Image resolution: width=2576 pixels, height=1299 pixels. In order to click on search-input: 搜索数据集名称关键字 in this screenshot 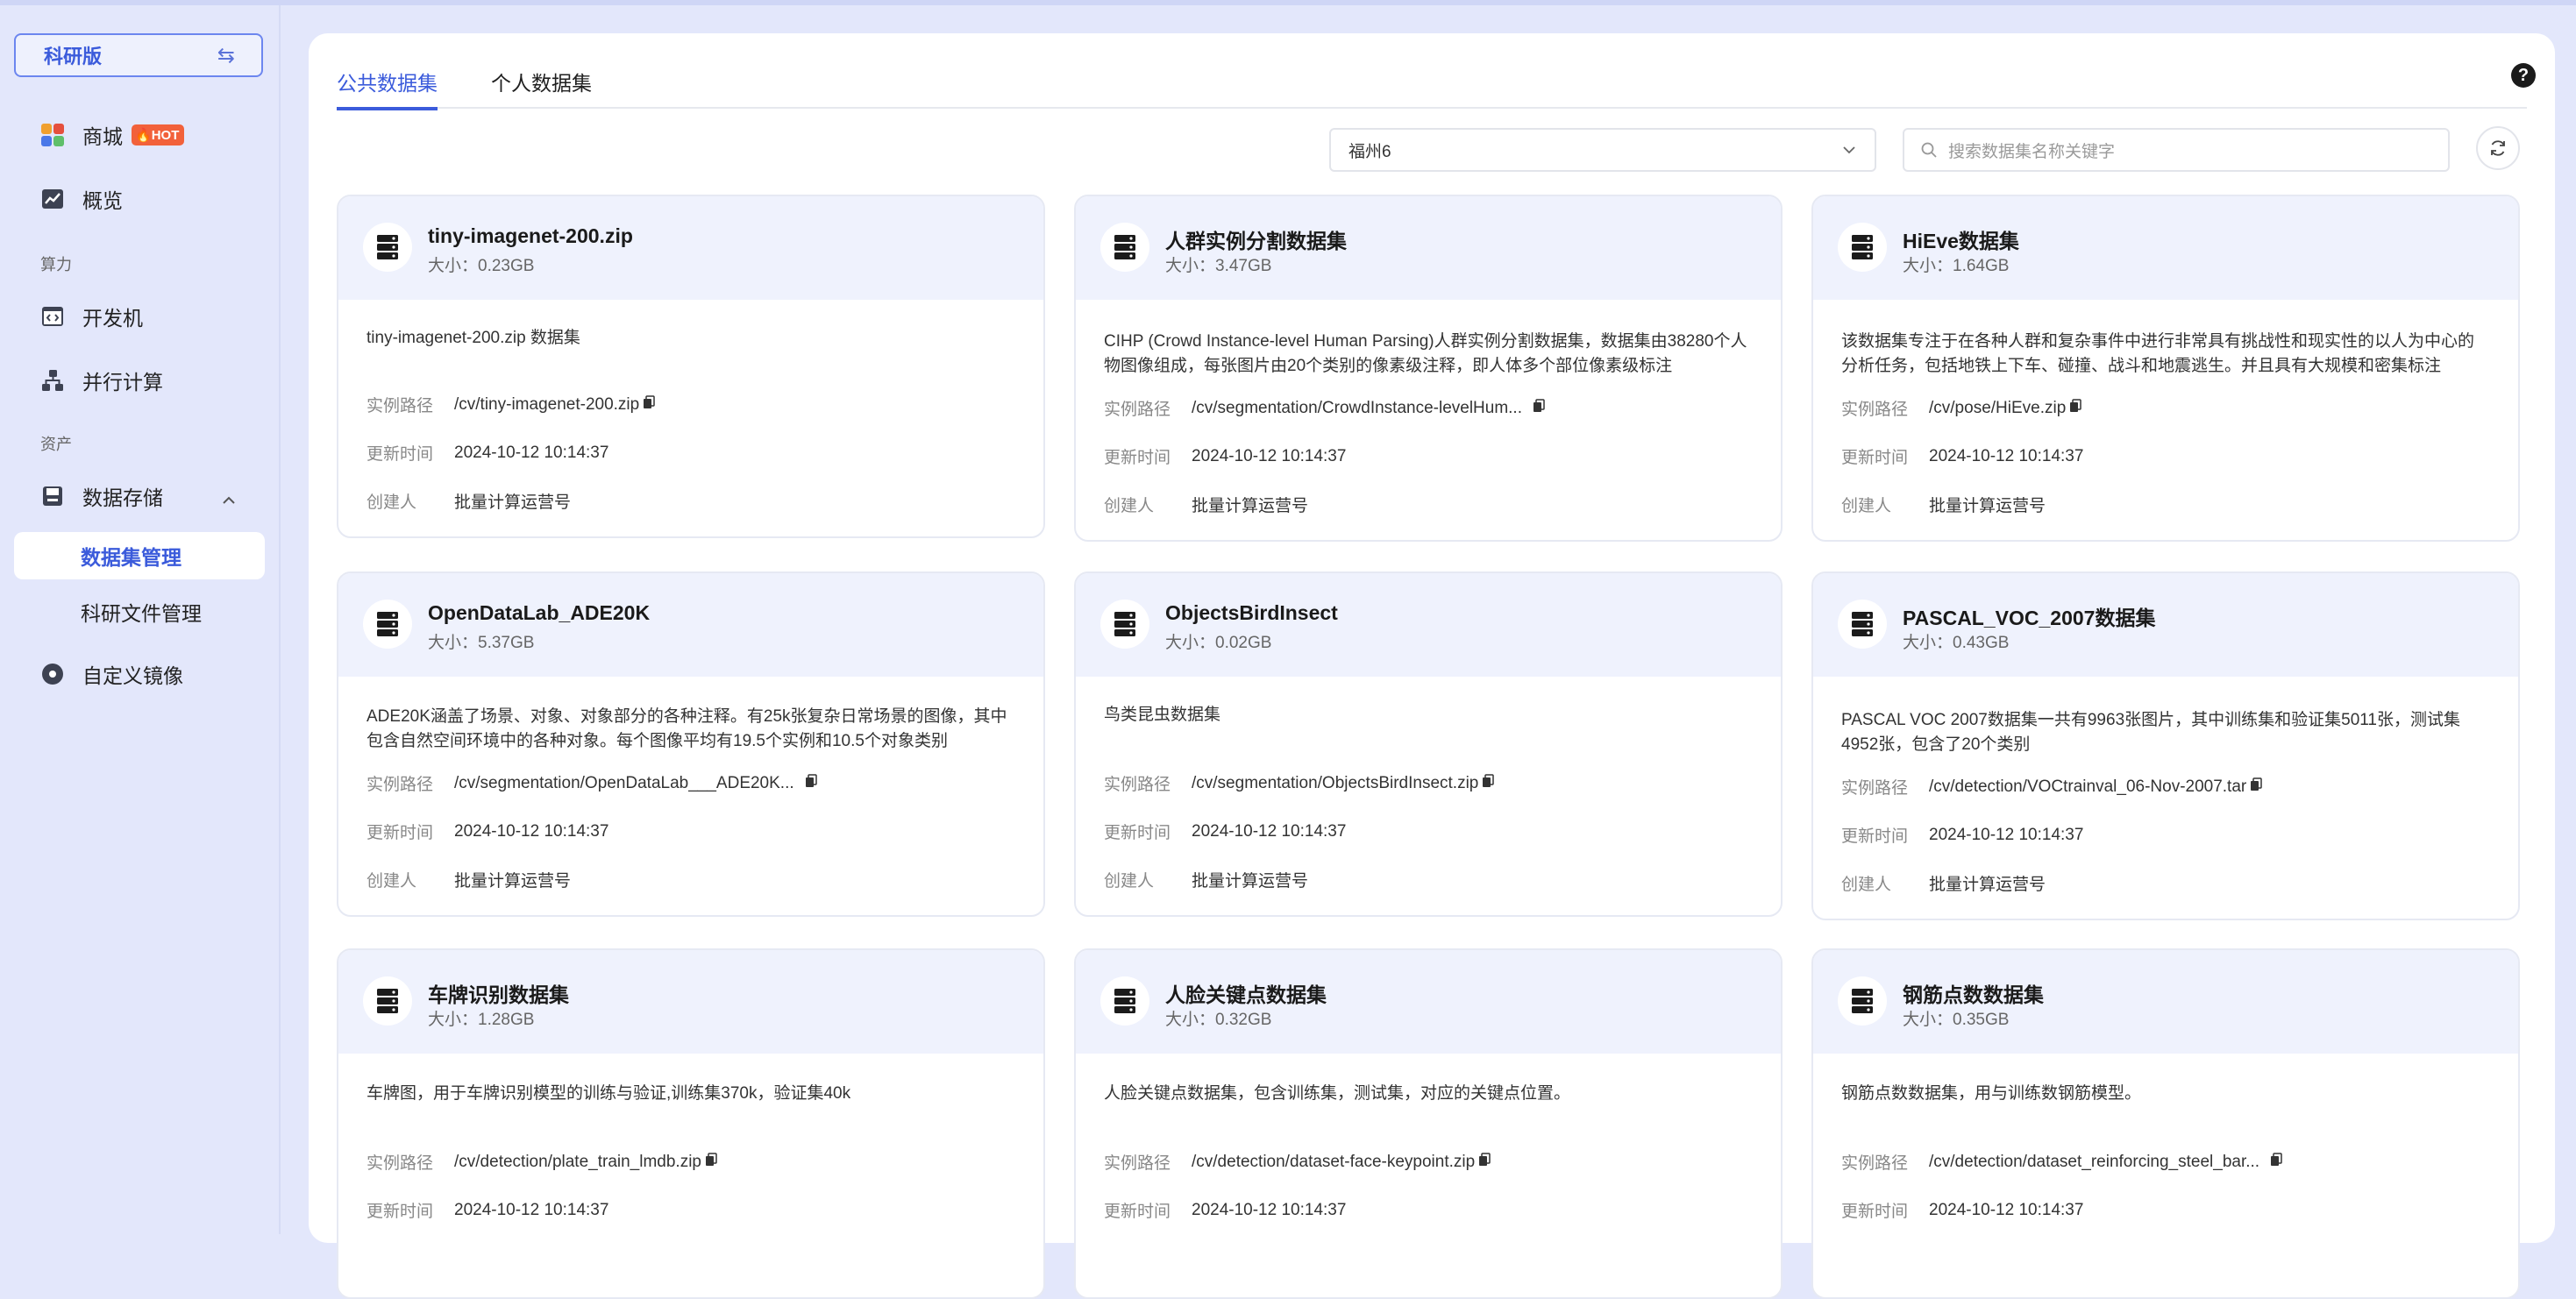, I will do `click(2176, 150)`.